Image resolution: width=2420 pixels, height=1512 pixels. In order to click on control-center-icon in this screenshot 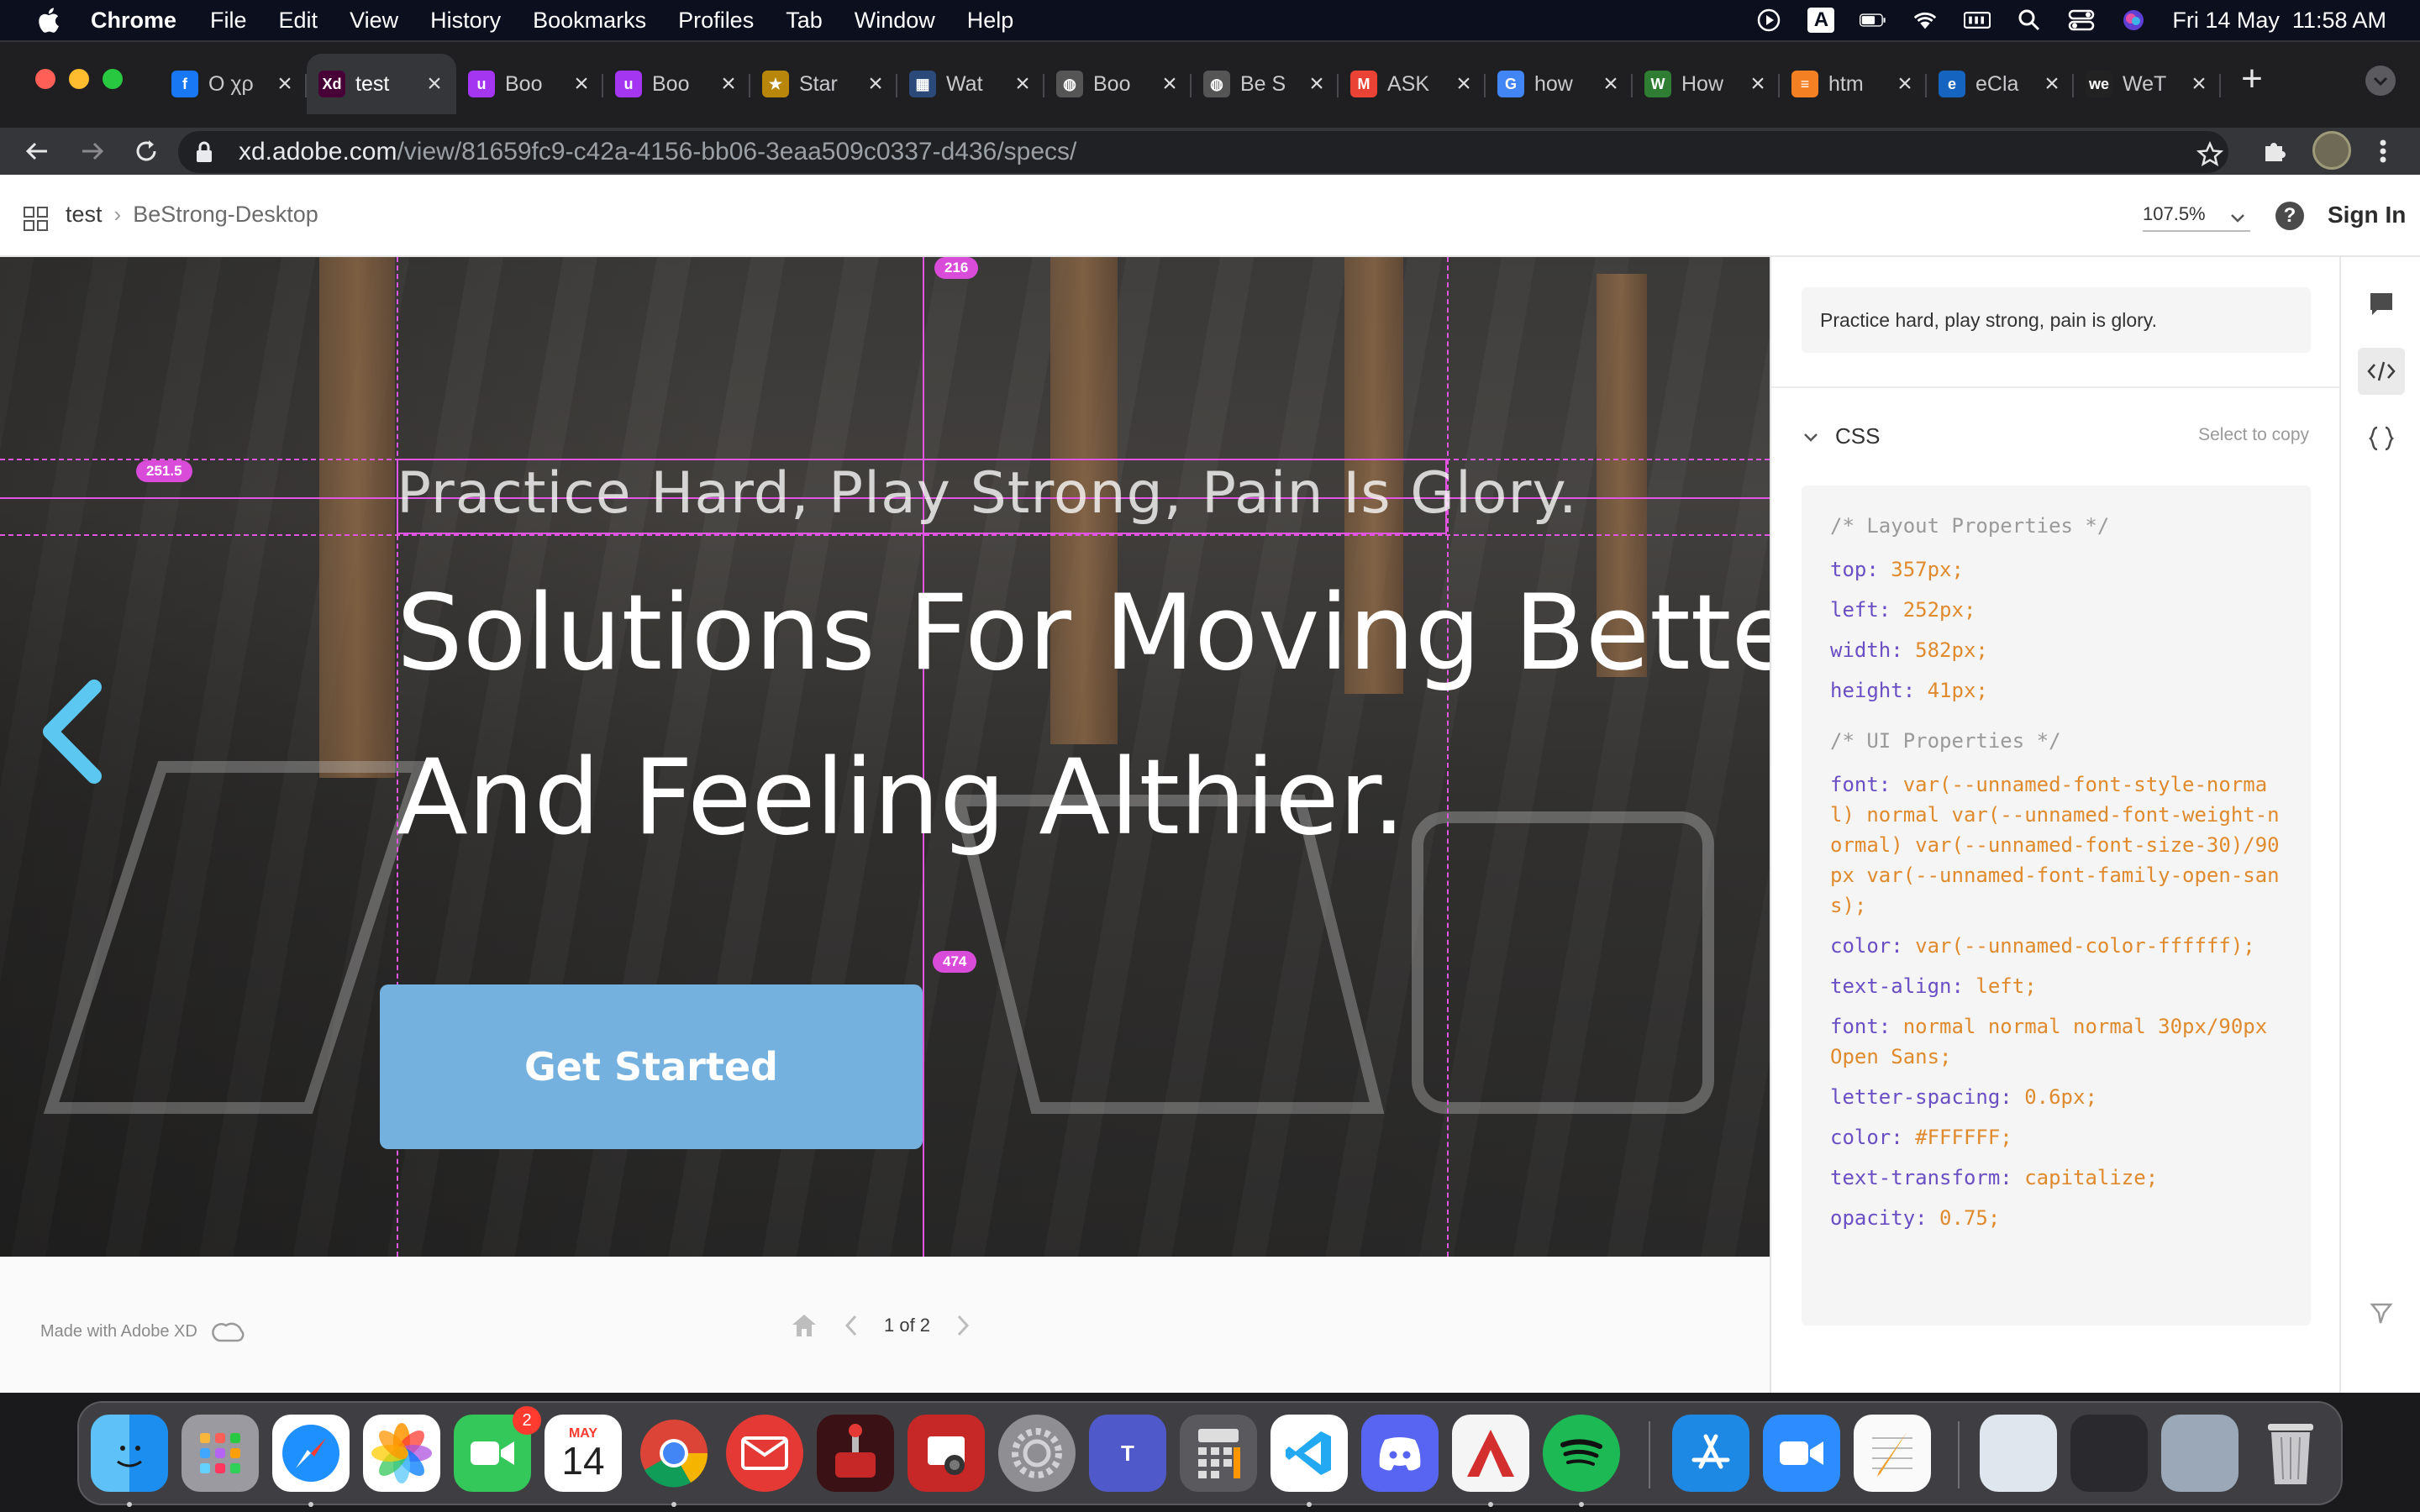, I will do `click(2082, 20)`.